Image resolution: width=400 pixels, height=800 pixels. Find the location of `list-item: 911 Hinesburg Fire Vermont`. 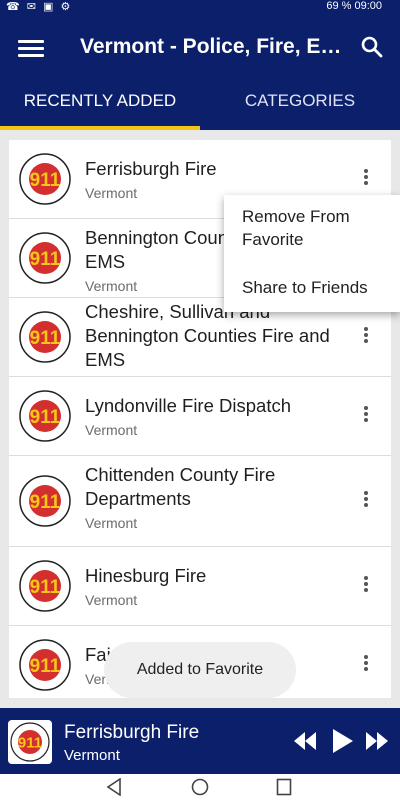

list-item: 911 Hinesburg Fire Vermont is located at coordinates (200, 586).